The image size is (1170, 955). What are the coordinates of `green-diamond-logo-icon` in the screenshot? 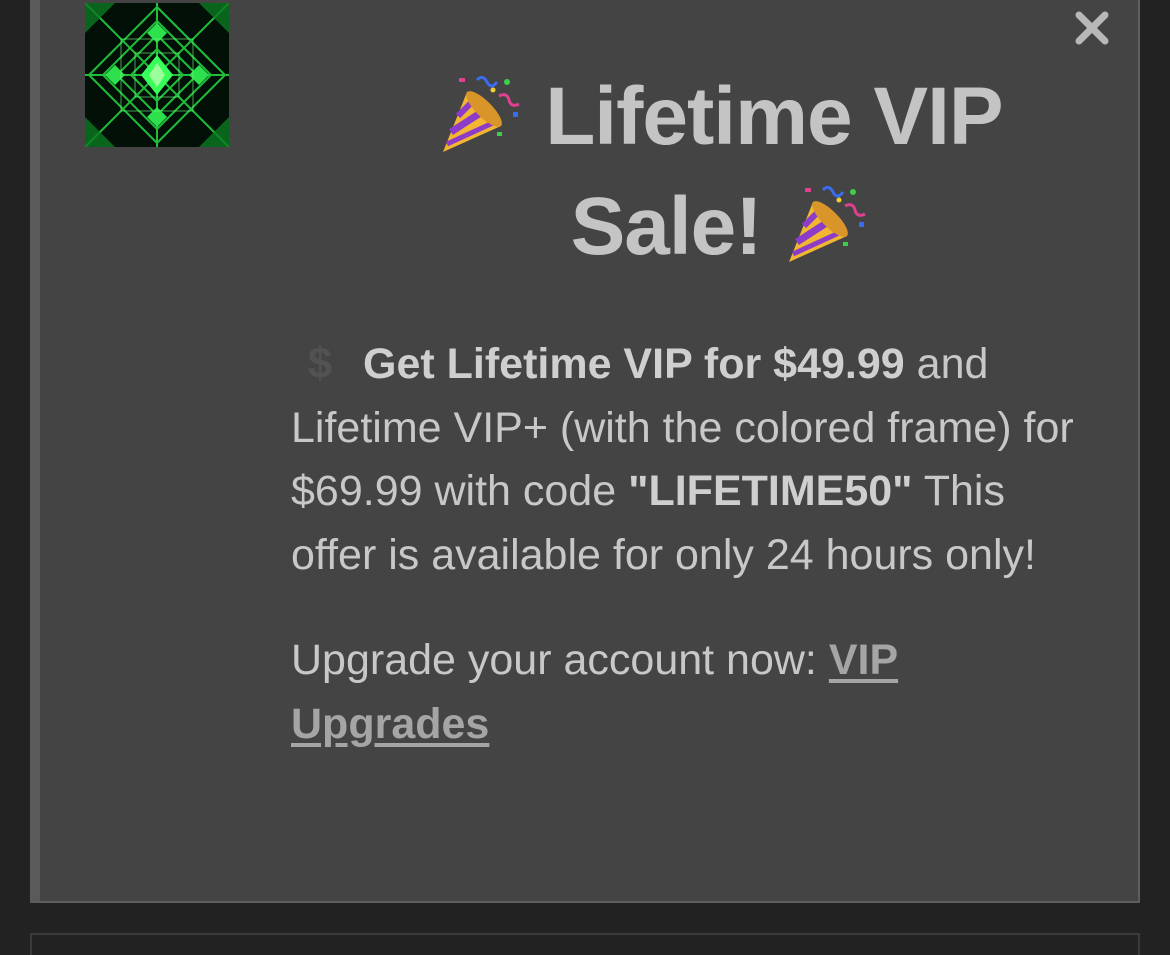 It's located at (157, 75).